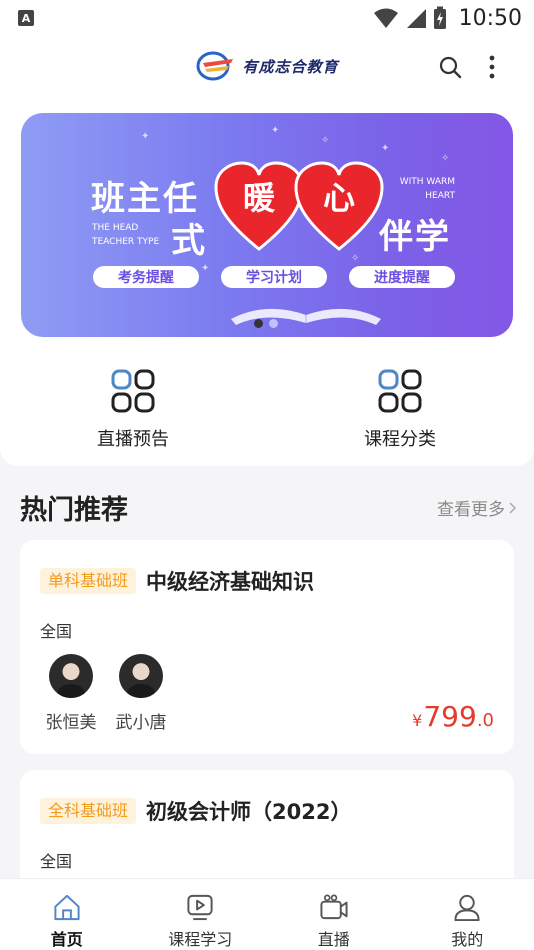 This screenshot has height=950, width=534. What do you see at coordinates (450, 716) in the screenshot?
I see `price-integer: 799` at bounding box center [450, 716].